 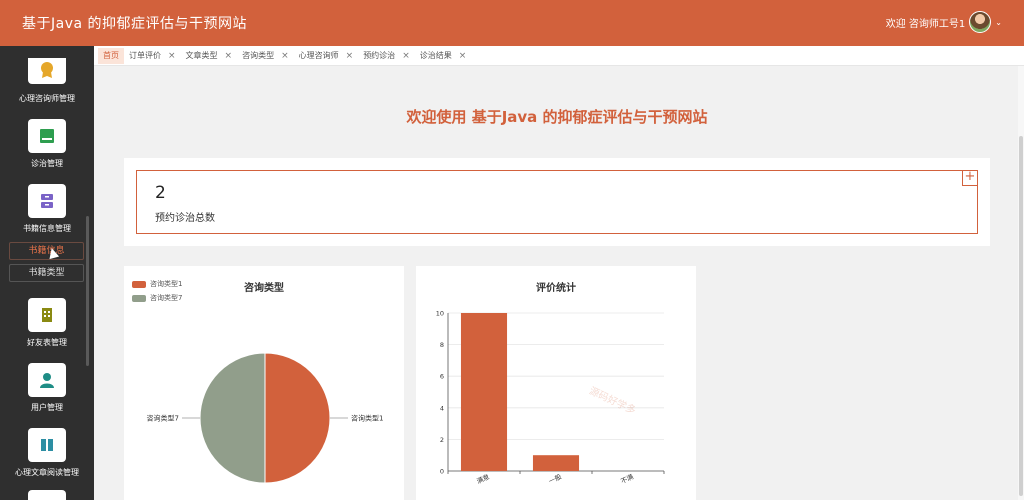 I want to click on bar-chart: 0 2 4 6 8 10 满意 一般 不满, so click(x=550, y=398).